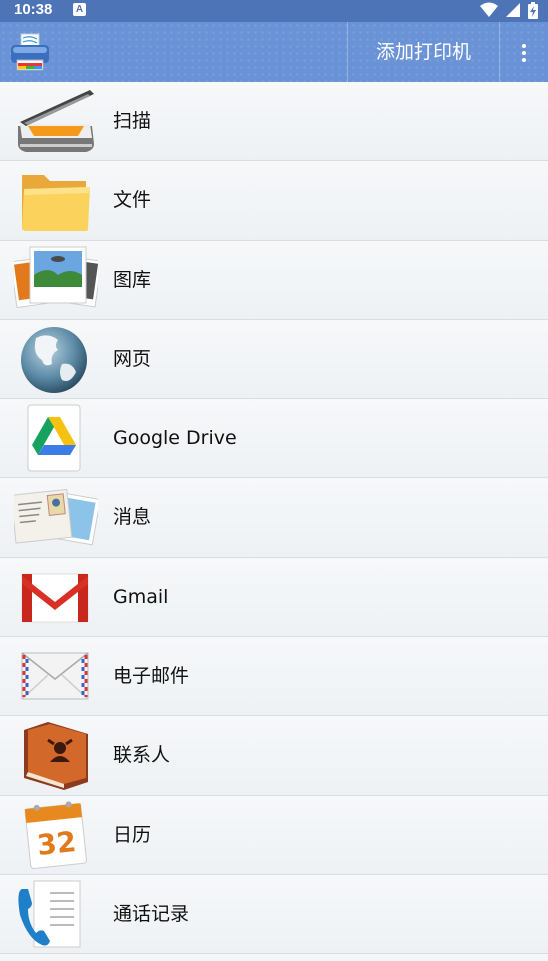 The image size is (548, 961). What do you see at coordinates (274, 11) in the screenshot?
I see `status-bar: 10:38 A` at bounding box center [274, 11].